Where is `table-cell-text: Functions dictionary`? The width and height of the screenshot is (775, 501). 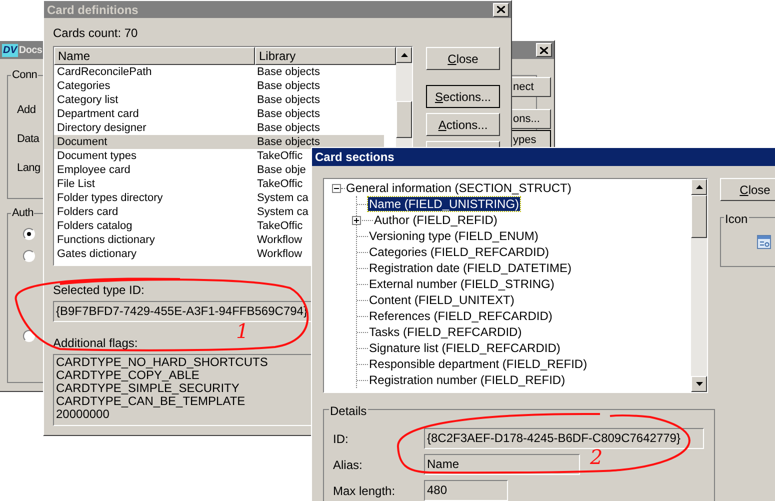 table-cell-text: Functions dictionary is located at coordinates (106, 240).